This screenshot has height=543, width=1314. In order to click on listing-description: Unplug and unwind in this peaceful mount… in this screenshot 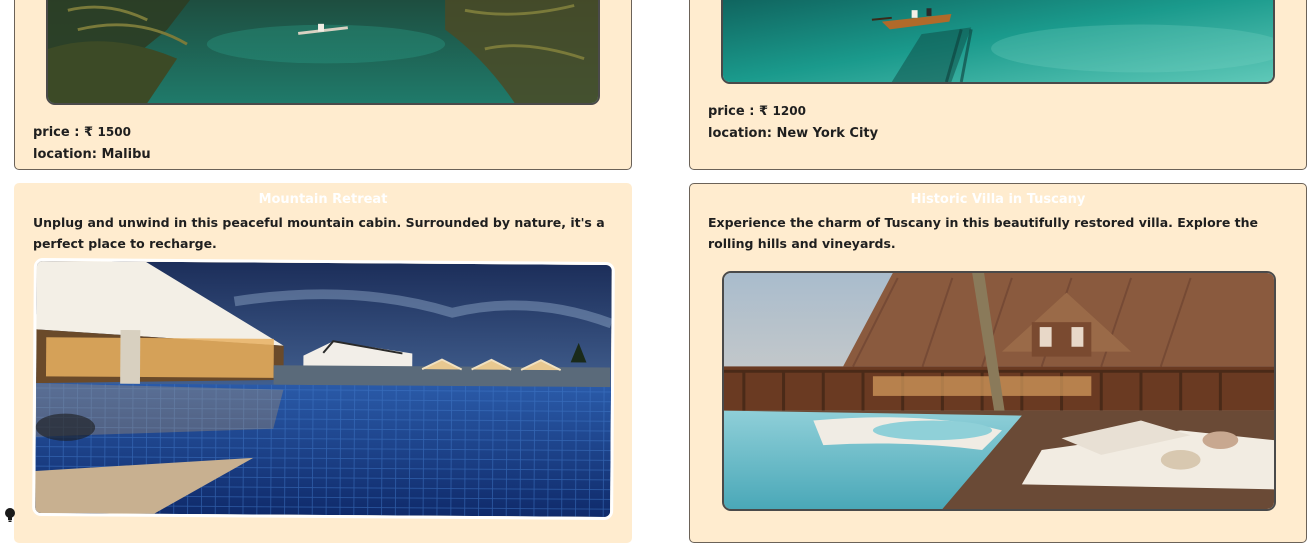, I will do `click(319, 233)`.